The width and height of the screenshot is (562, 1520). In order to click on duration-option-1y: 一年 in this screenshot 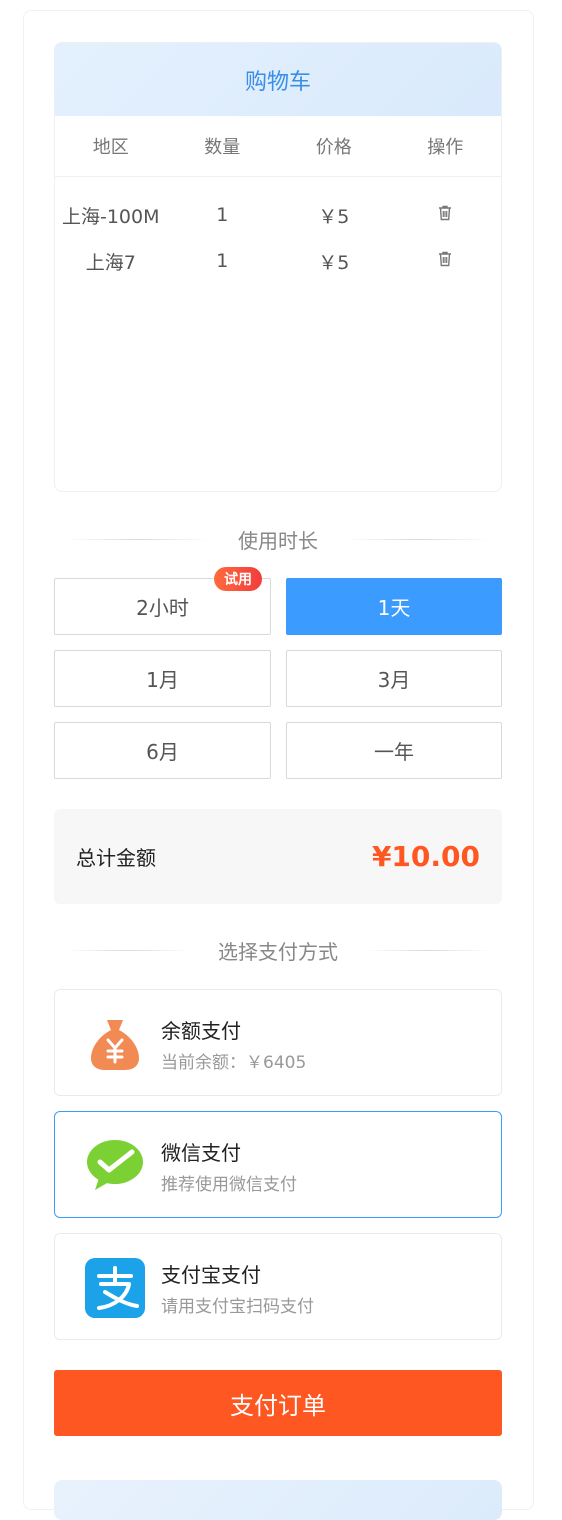, I will do `click(394, 750)`.